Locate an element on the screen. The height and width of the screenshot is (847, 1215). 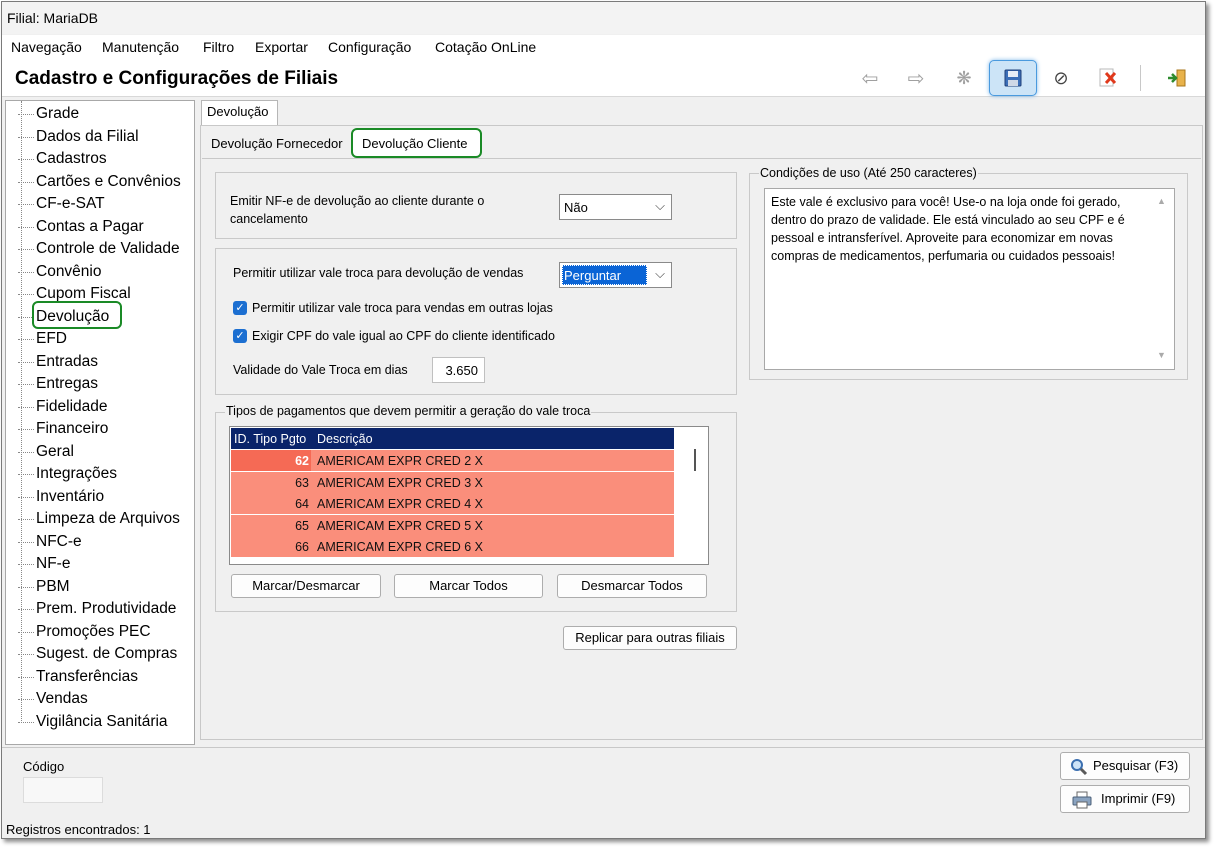
sidebar-item-label: PBM is located at coordinates (53, 586).